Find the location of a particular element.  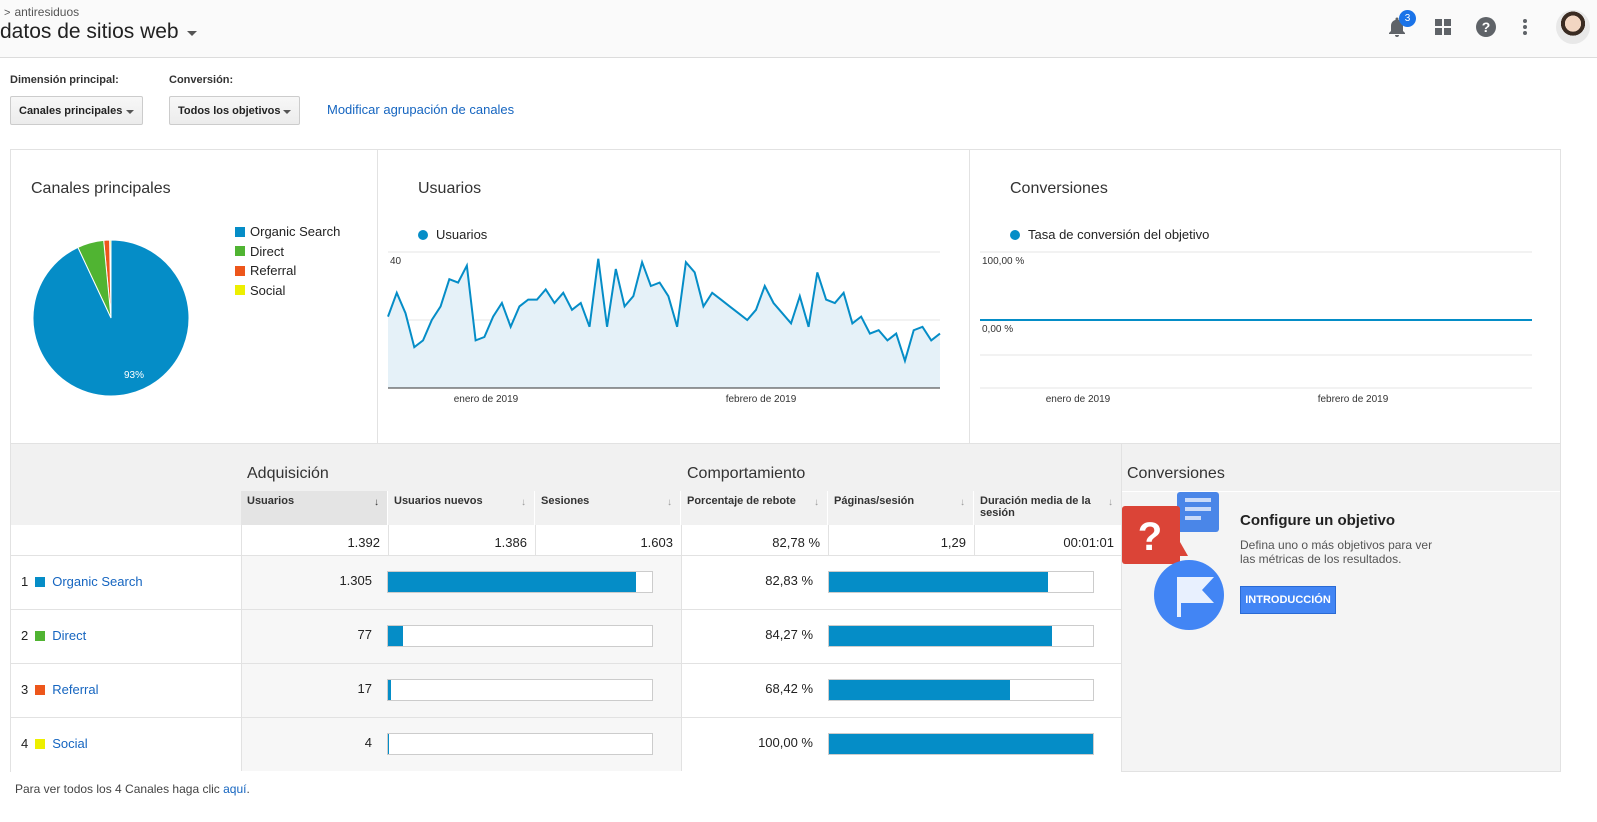

help-icon: ? is located at coordinates (1486, 27).